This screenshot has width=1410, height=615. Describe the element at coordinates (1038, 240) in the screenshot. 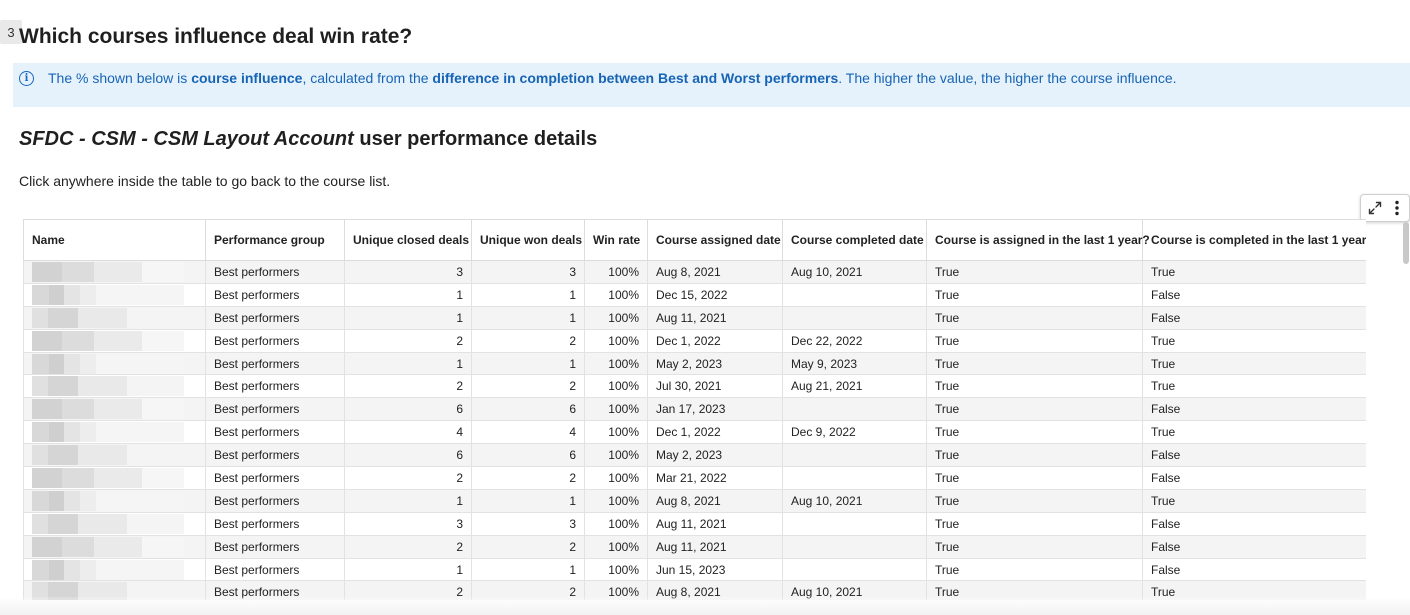

I see `column-header-assigned-last-year: Course is assigned in the last 1 year?` at that location.